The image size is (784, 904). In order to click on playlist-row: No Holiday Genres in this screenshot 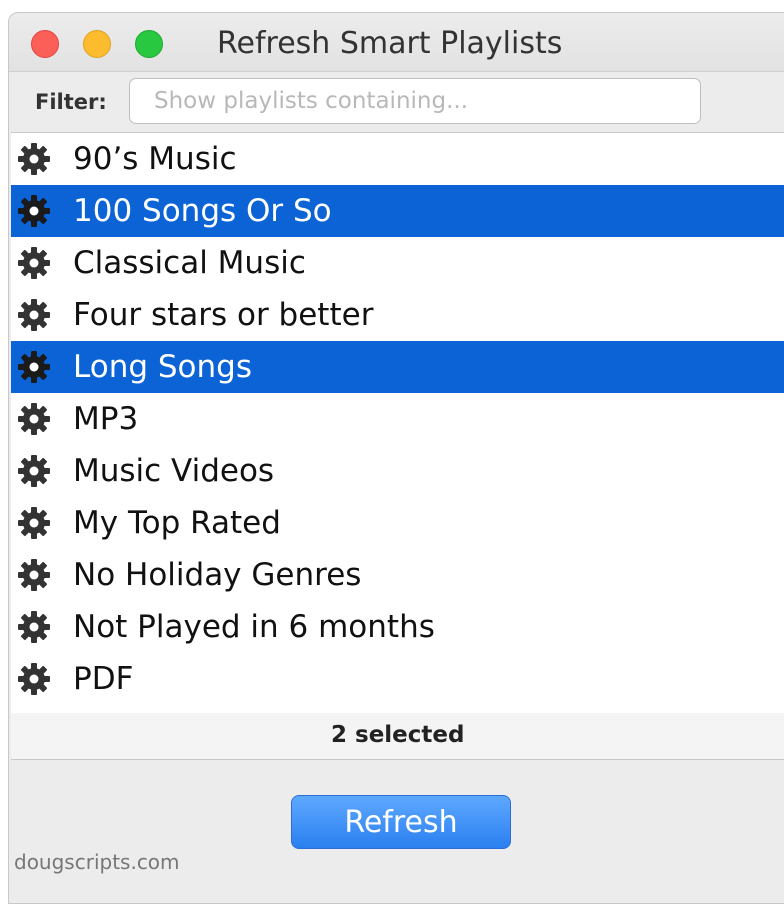, I will do `click(397, 575)`.